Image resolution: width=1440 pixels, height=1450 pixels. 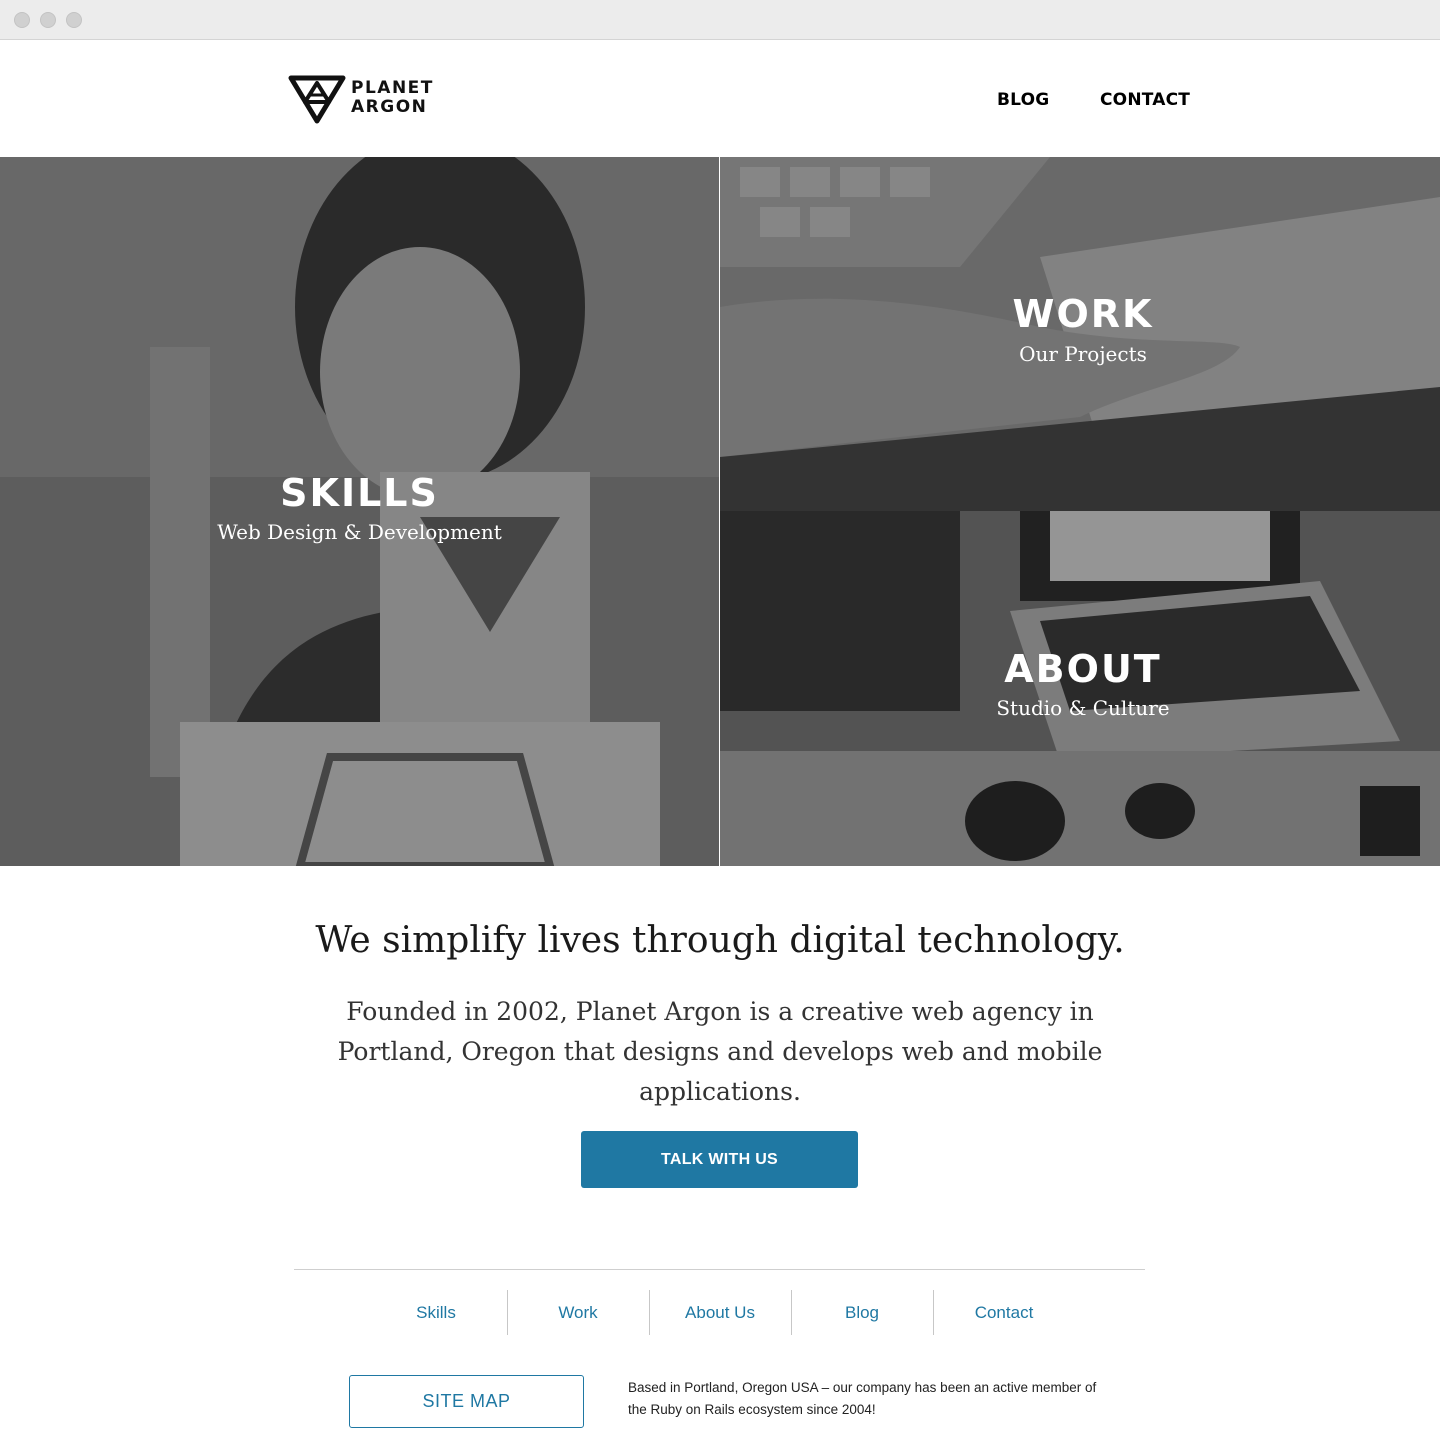 What do you see at coordinates (720, 1312) in the screenshot?
I see `footer-link-about-us: About Us` at bounding box center [720, 1312].